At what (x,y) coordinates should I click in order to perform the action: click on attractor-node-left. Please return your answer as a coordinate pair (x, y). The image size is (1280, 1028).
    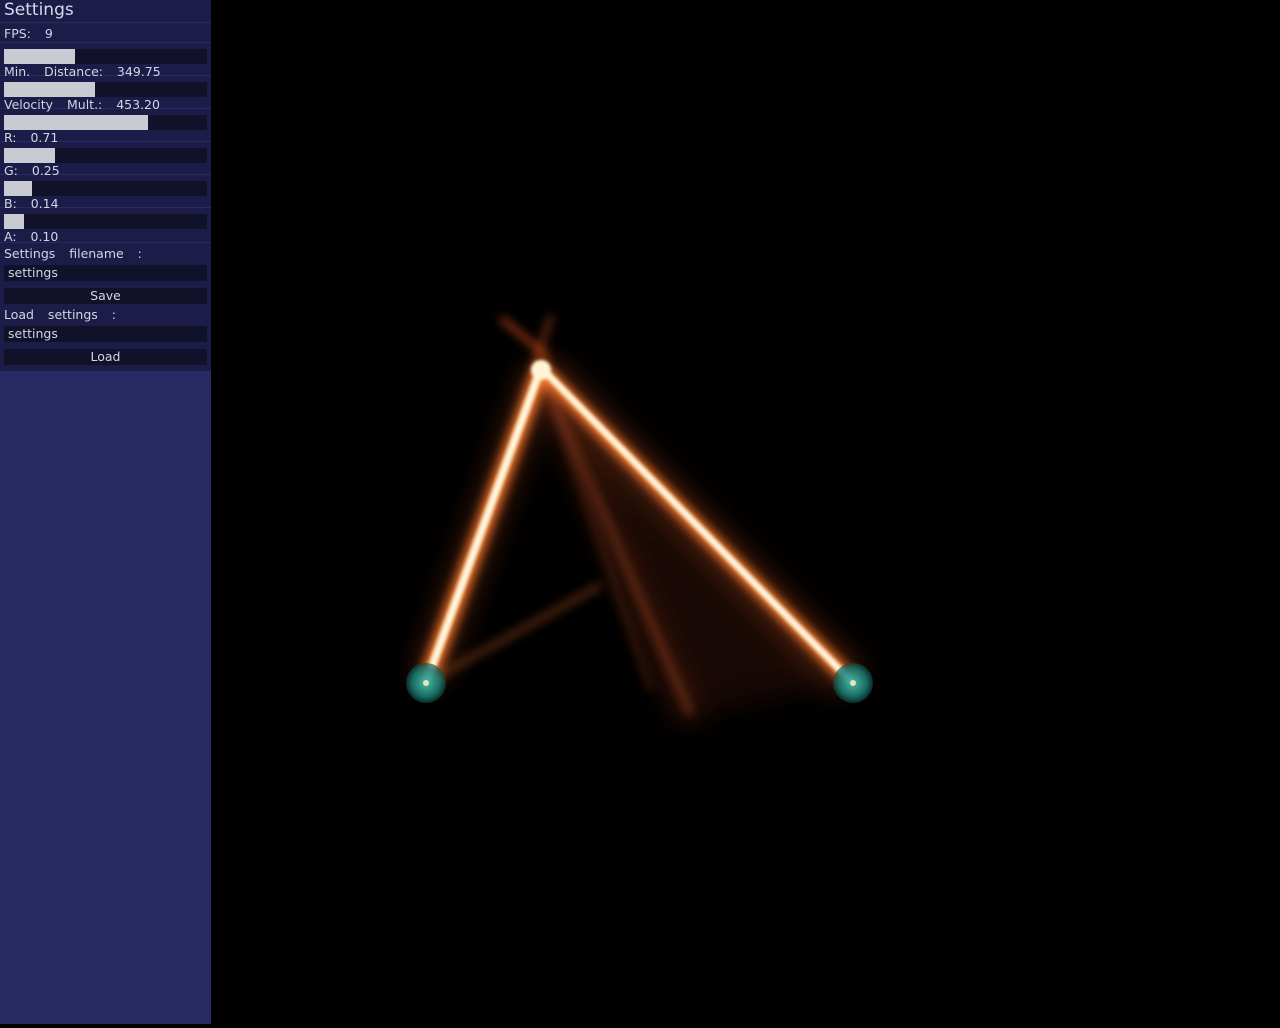
    Looking at the image, I should click on (426, 683).